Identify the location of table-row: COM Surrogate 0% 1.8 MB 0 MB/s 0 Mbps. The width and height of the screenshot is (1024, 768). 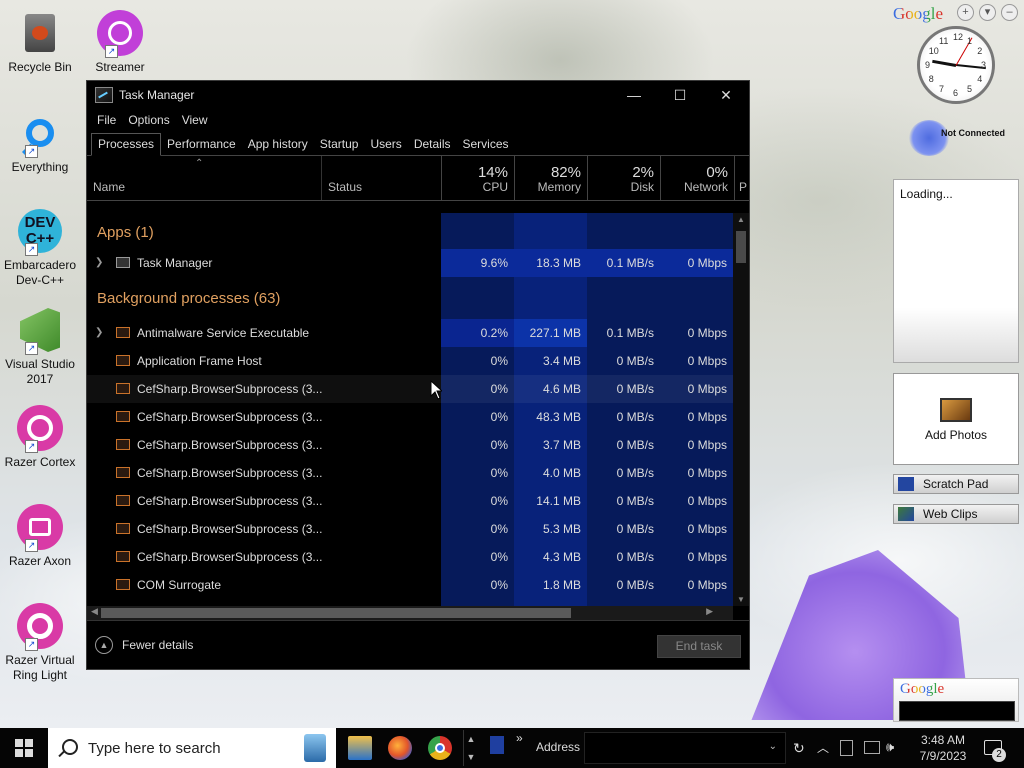
(410, 585).